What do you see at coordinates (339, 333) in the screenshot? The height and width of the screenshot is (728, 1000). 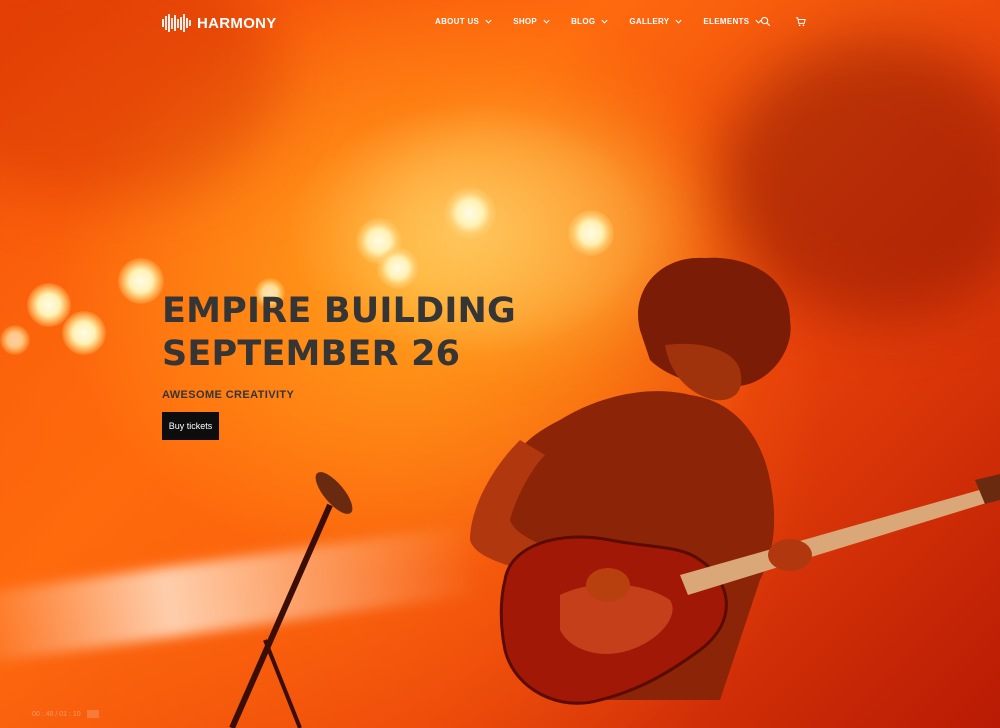 I see `hero-title: EMPIRE BUILDING SEPTEMBER 26` at bounding box center [339, 333].